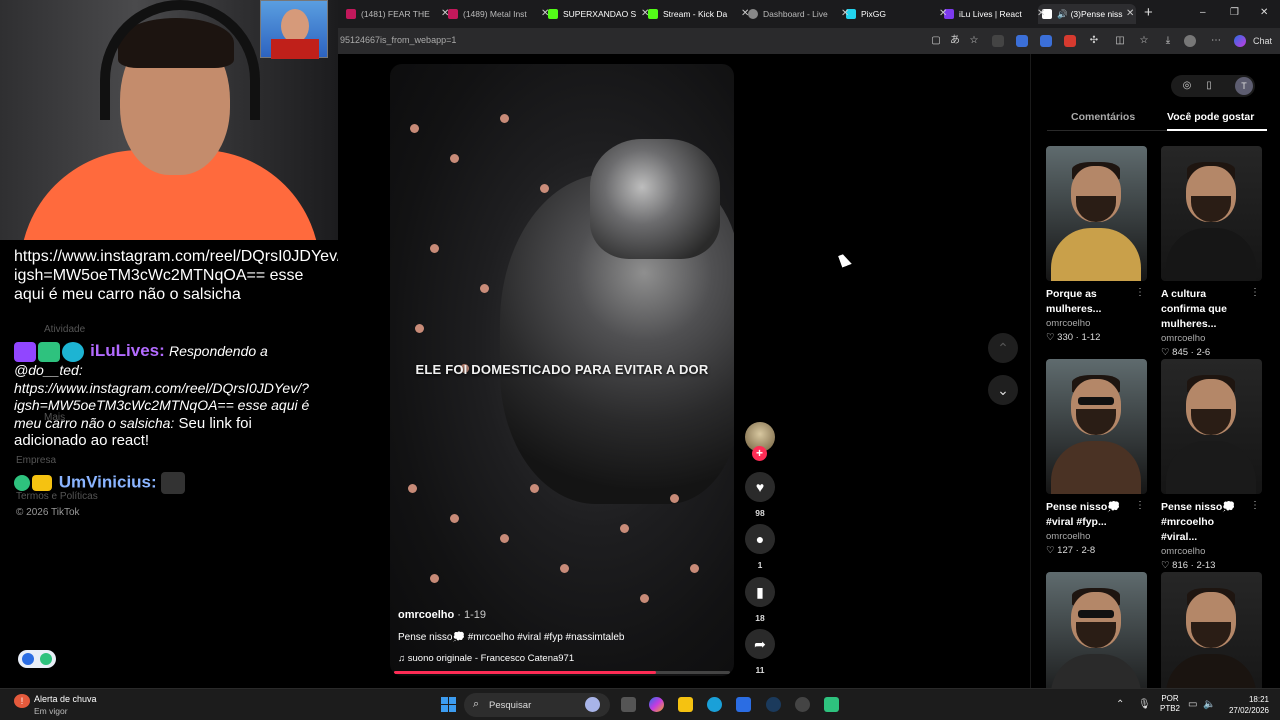  What do you see at coordinates (1003, 390) in the screenshot?
I see `next-video-button: ⌄` at bounding box center [1003, 390].